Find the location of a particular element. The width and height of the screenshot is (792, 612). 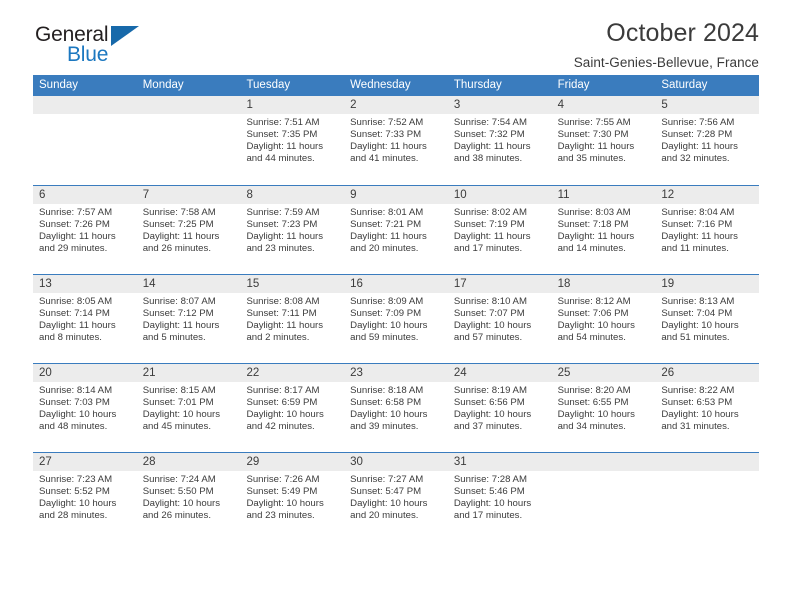

weekday-header-saturday: Saturday is located at coordinates (684, 85).